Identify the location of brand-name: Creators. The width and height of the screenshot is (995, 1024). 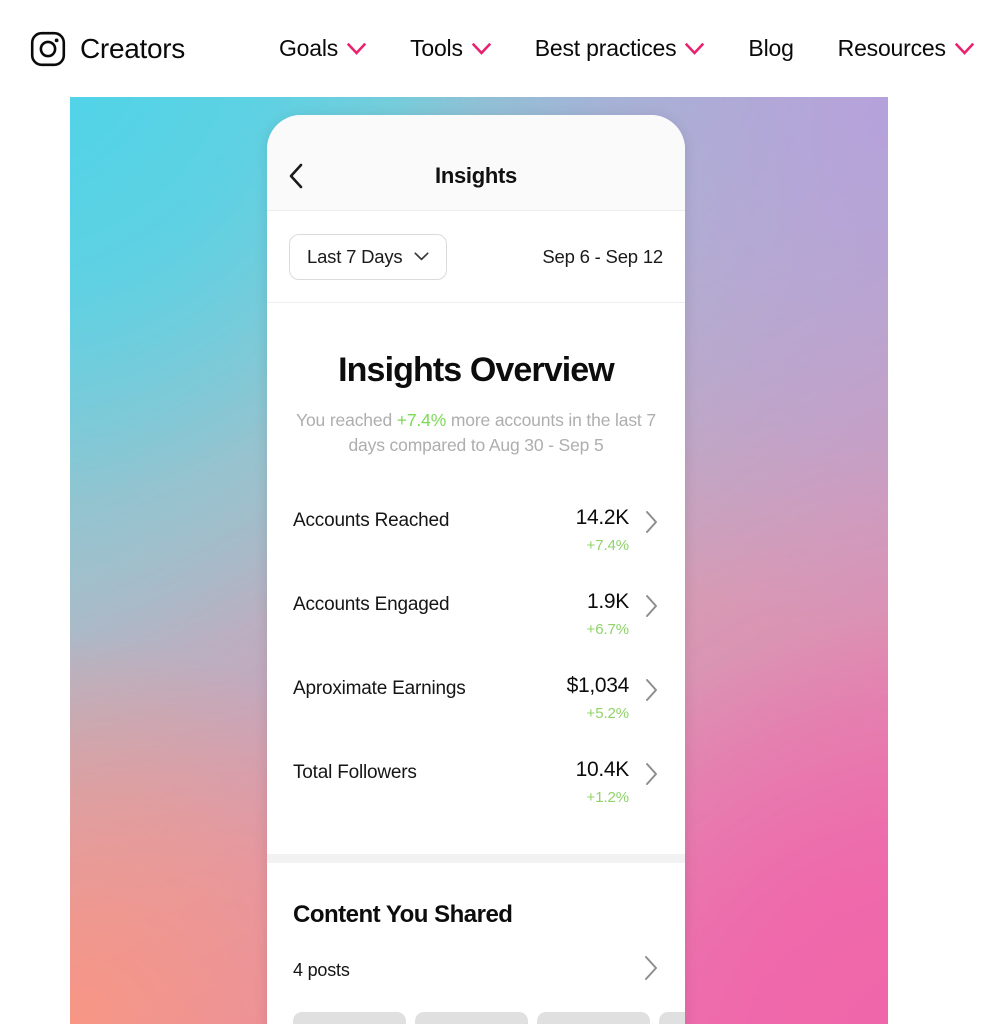
(132, 48).